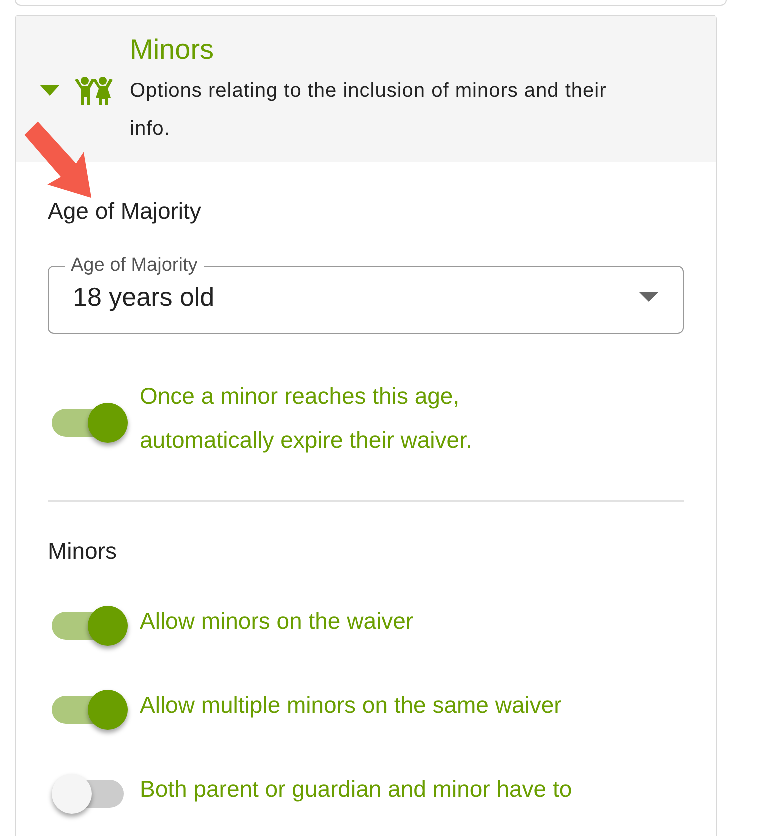 This screenshot has width=772, height=836. I want to click on field-value: 18 years old, so click(144, 297).